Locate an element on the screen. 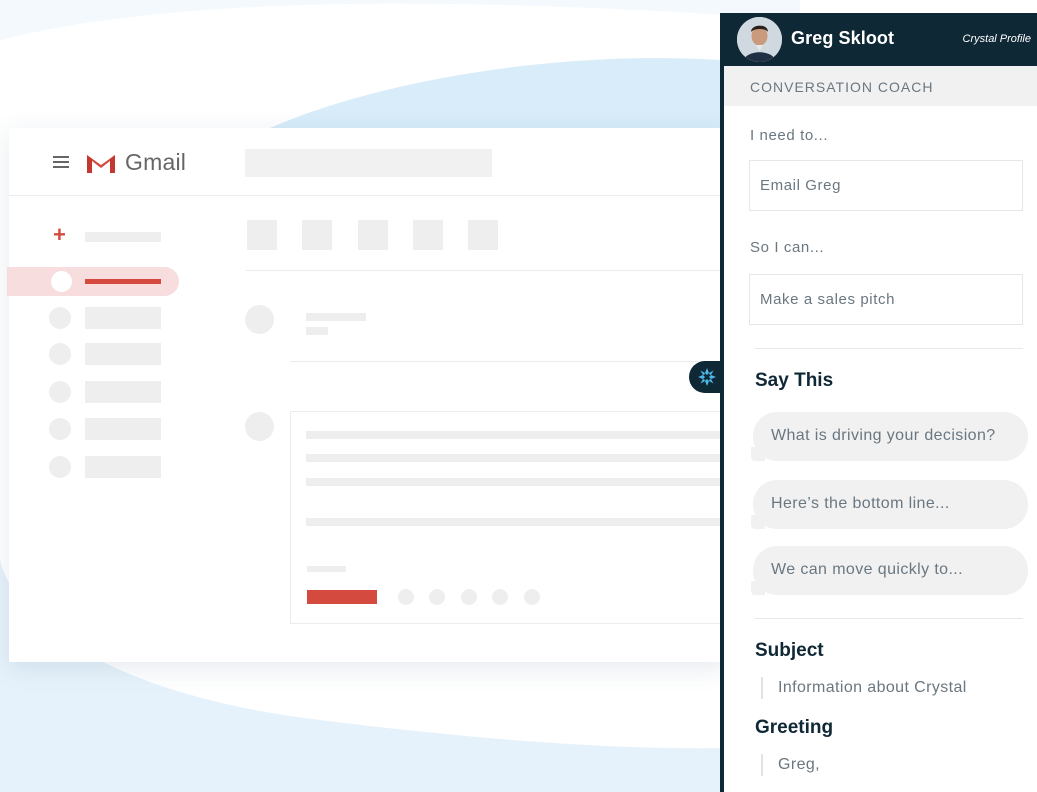  menu-icon is located at coordinates (61, 162).